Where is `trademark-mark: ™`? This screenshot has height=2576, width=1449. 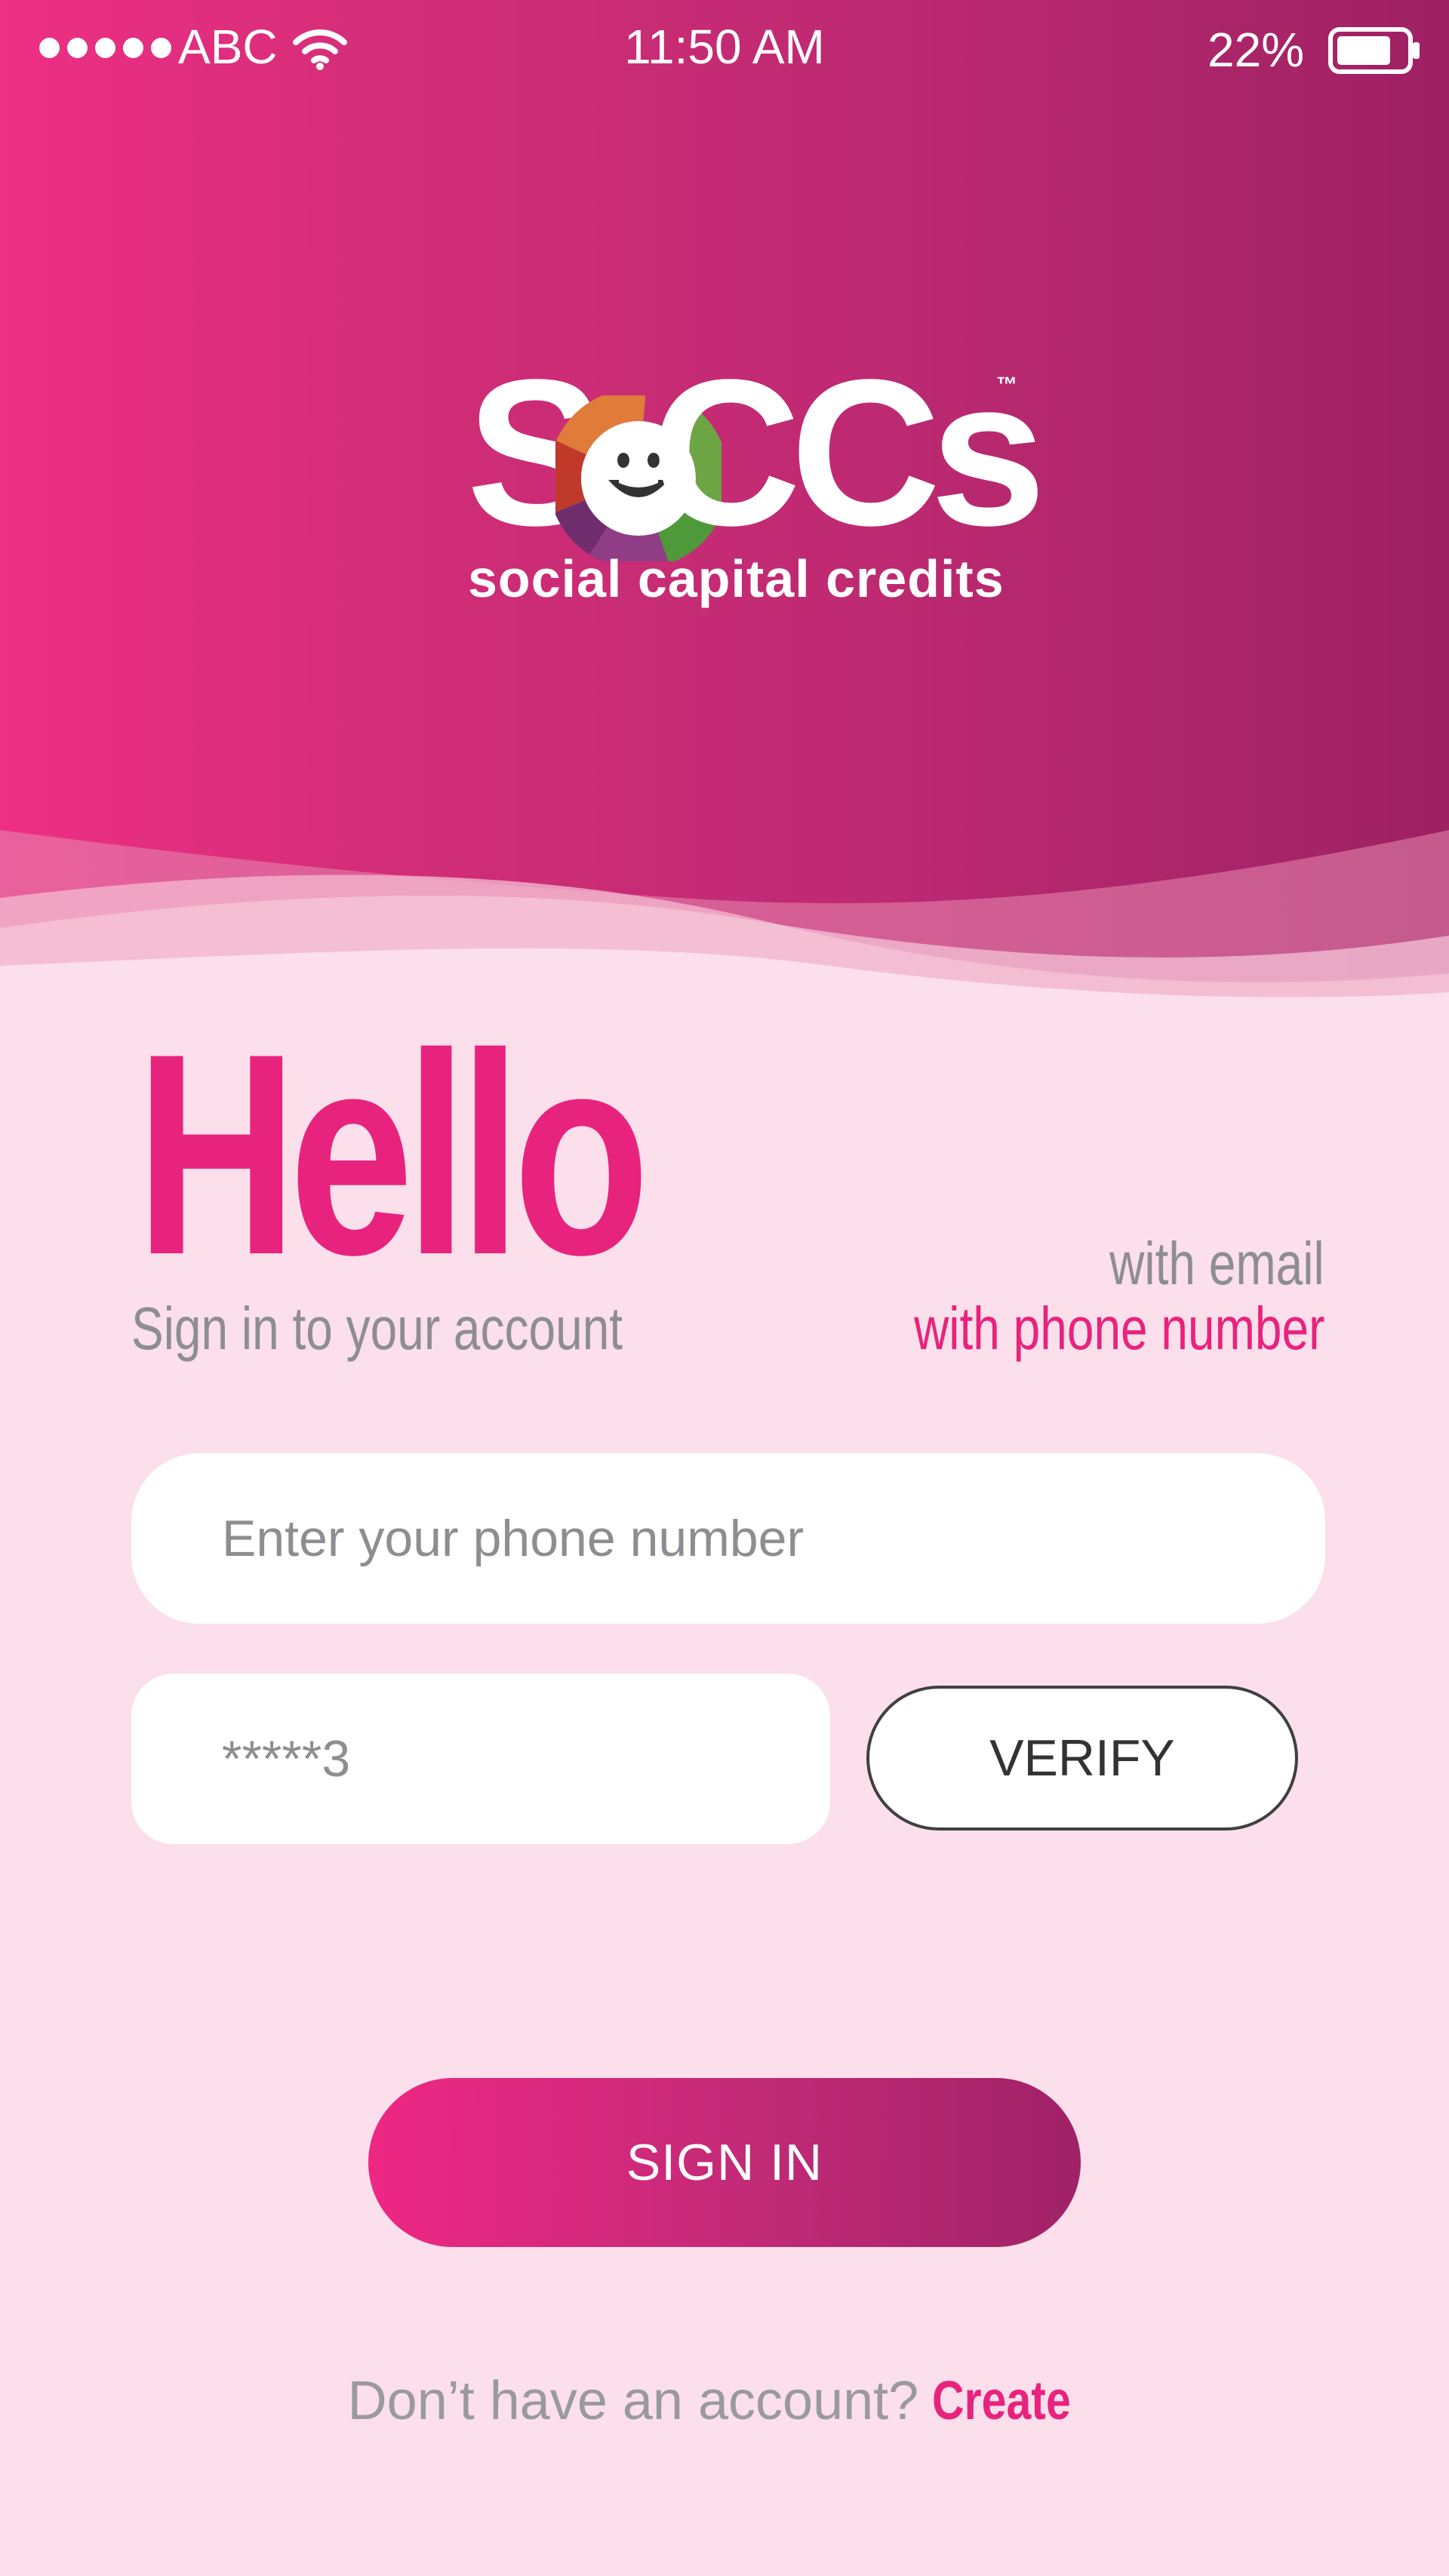 trademark-mark: ™ is located at coordinates (1006, 384).